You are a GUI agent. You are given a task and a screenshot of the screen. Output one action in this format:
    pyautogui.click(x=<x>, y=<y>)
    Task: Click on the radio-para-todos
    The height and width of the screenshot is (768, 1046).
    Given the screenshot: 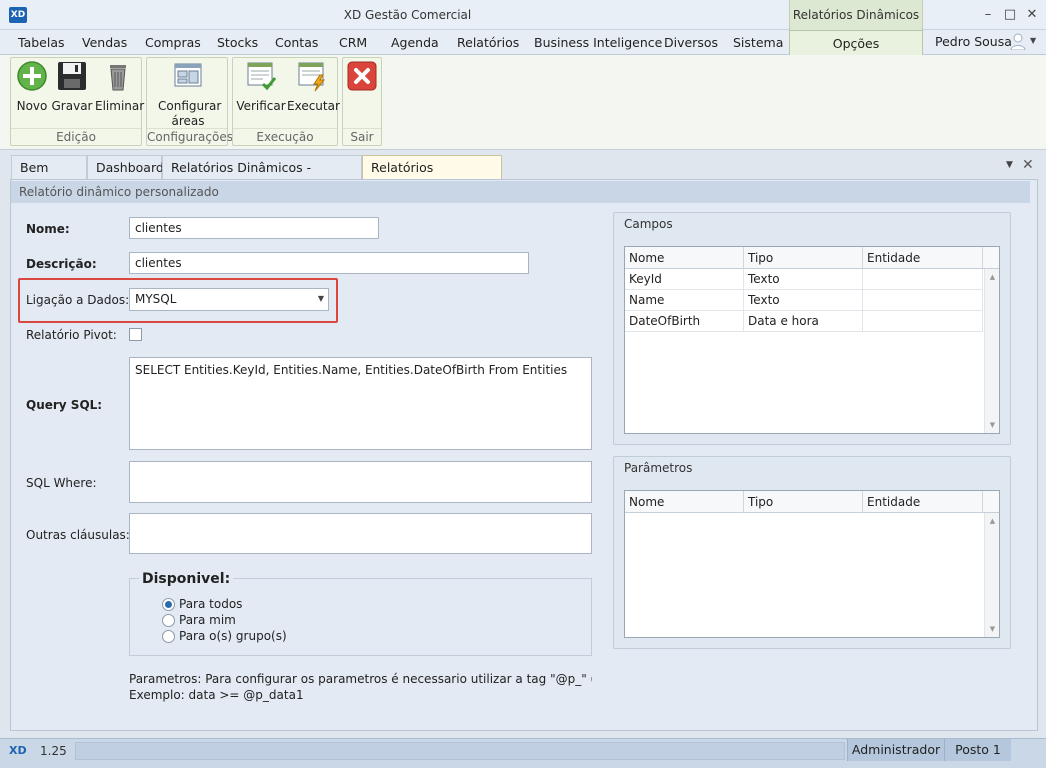 What is the action you would take?
    pyautogui.click(x=168, y=604)
    